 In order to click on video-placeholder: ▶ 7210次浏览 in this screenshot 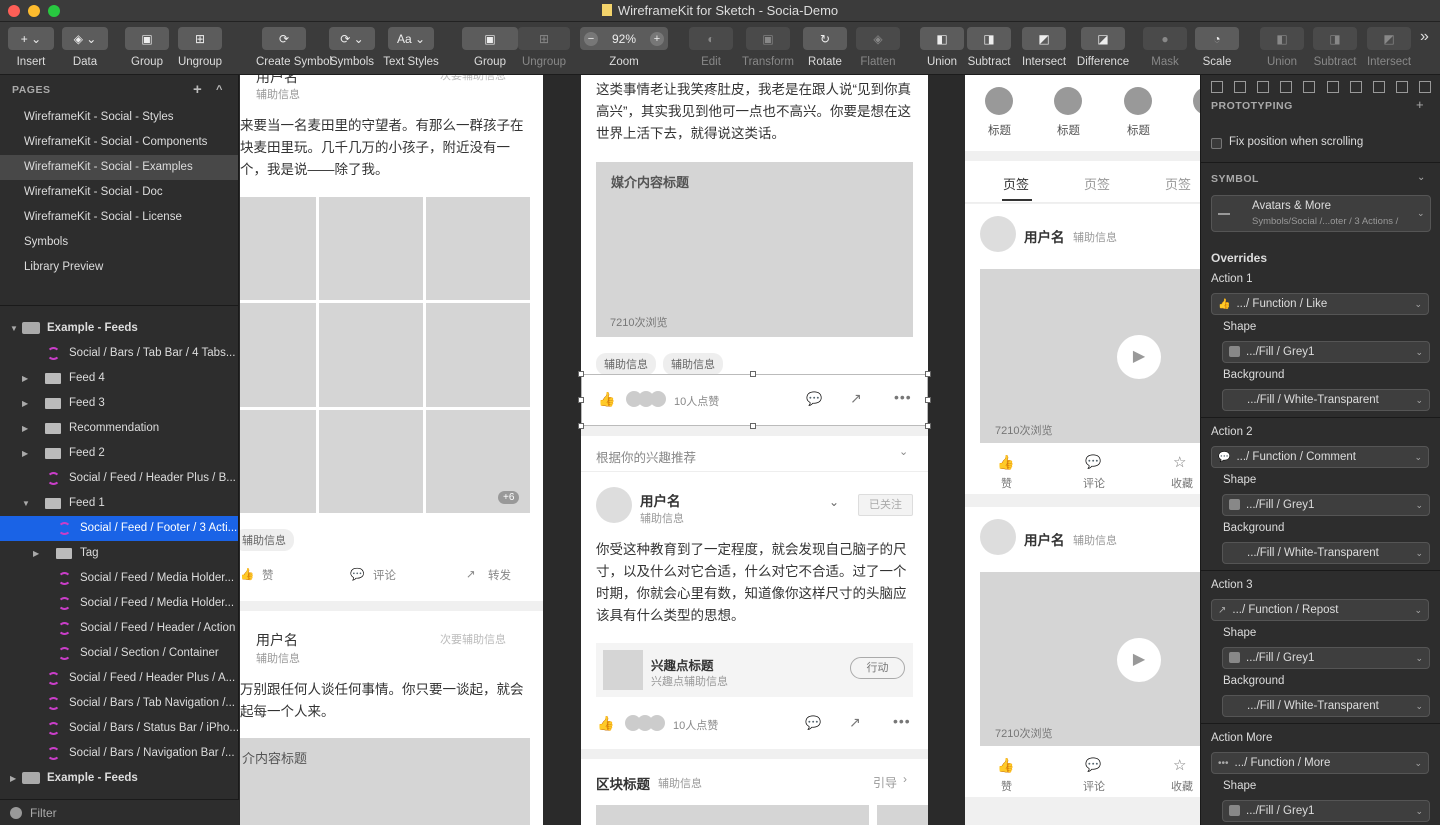, I will do `click(1090, 659)`.